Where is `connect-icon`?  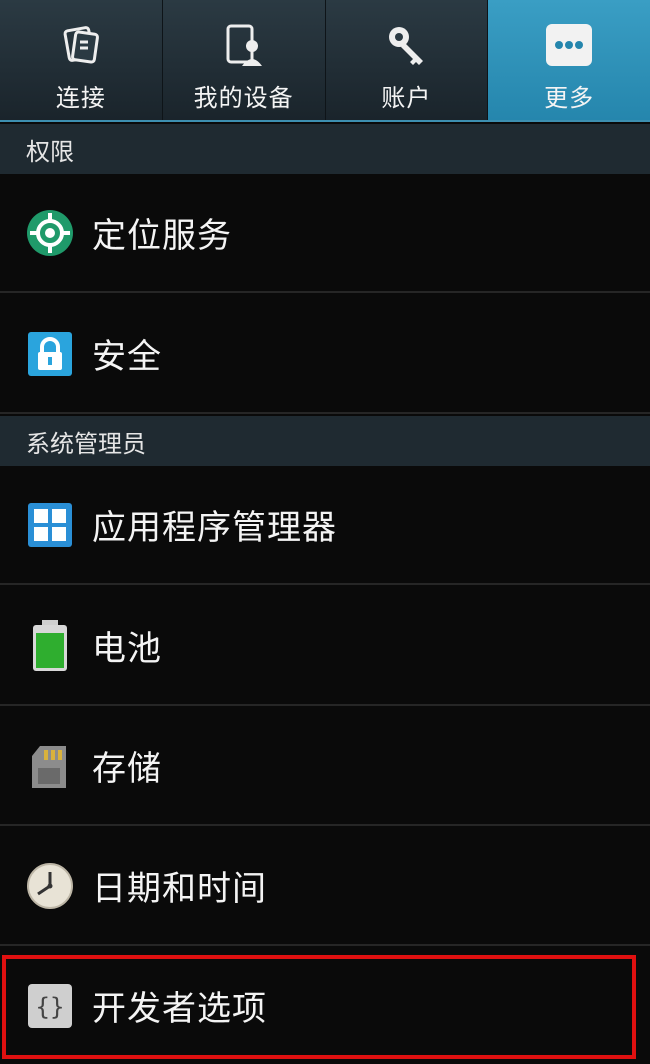
connect-icon is located at coordinates (81, 45).